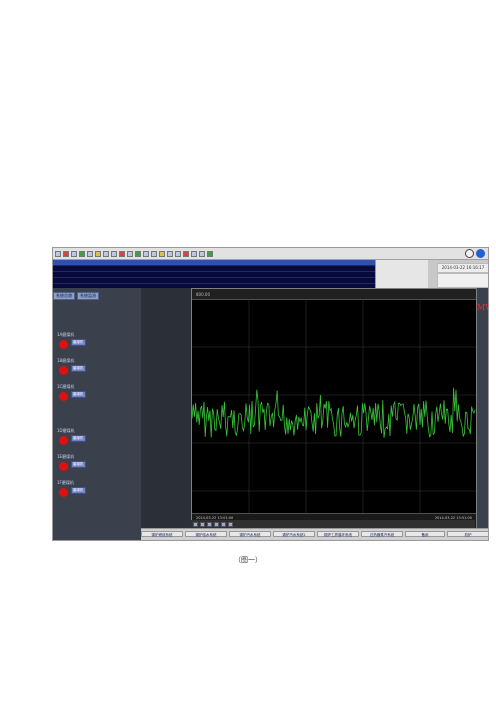 This screenshot has height=702, width=496. Describe the element at coordinates (98, 492) in the screenshot. I see `mill-unit: 1F磨煤机 磨煤机` at that location.